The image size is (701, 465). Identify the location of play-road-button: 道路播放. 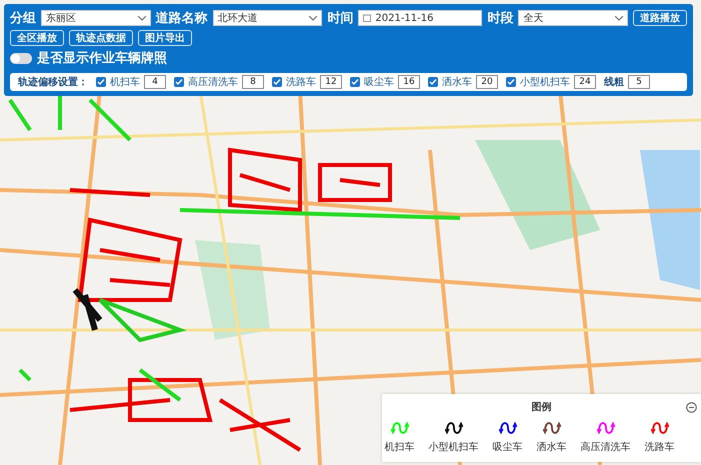
(660, 18).